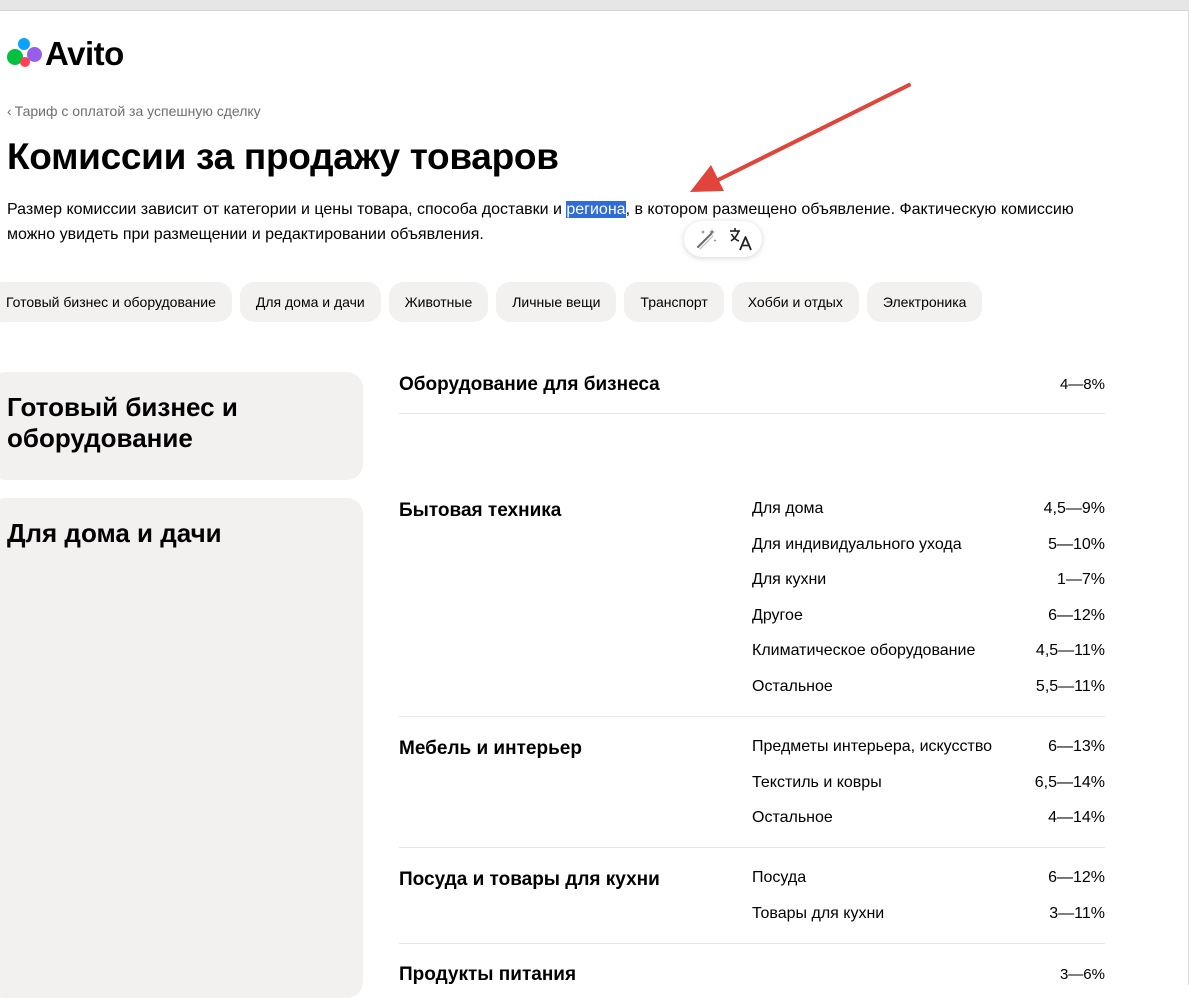 The height and width of the screenshot is (998, 1189). What do you see at coordinates (928, 923) in the screenshot?
I see `subcategory-row: Товары для кухни 3—11%` at bounding box center [928, 923].